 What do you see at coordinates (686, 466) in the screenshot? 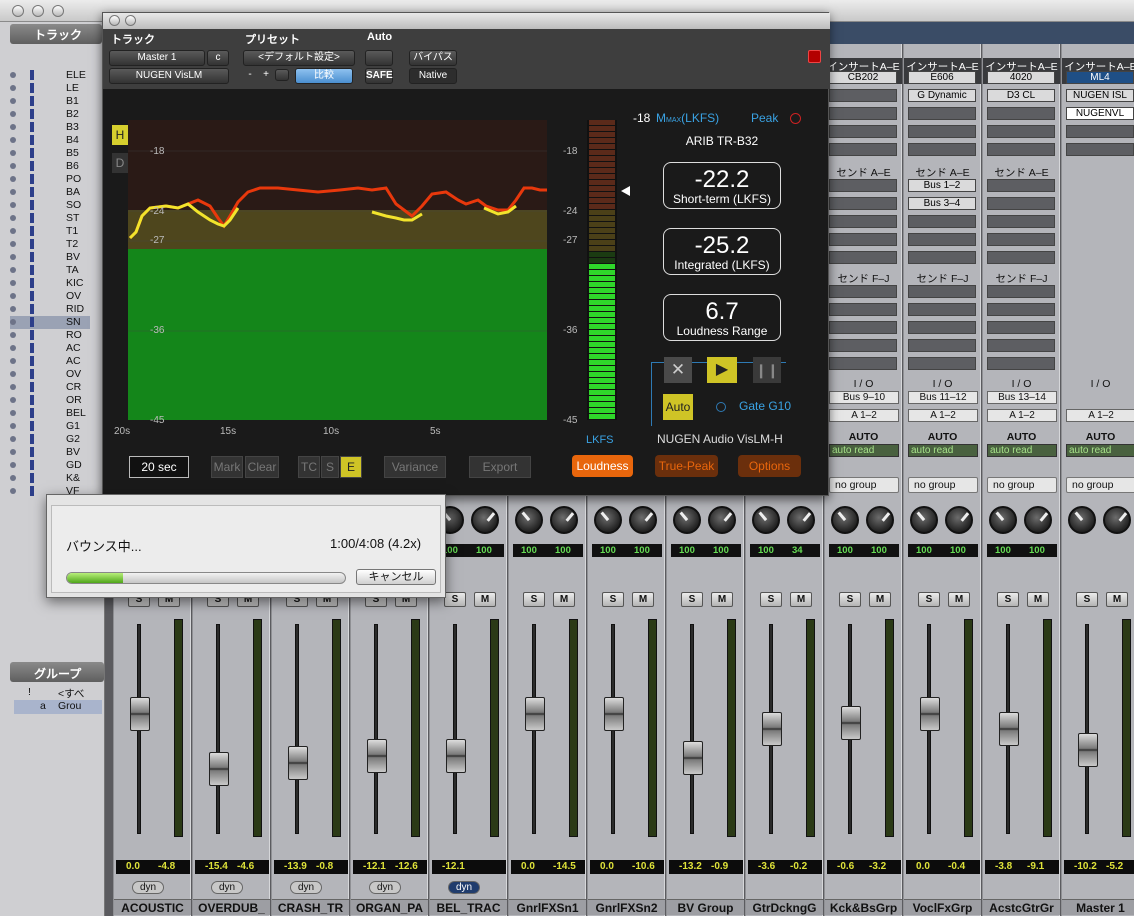
I see `tab-true-peak: True-Peak` at bounding box center [686, 466].